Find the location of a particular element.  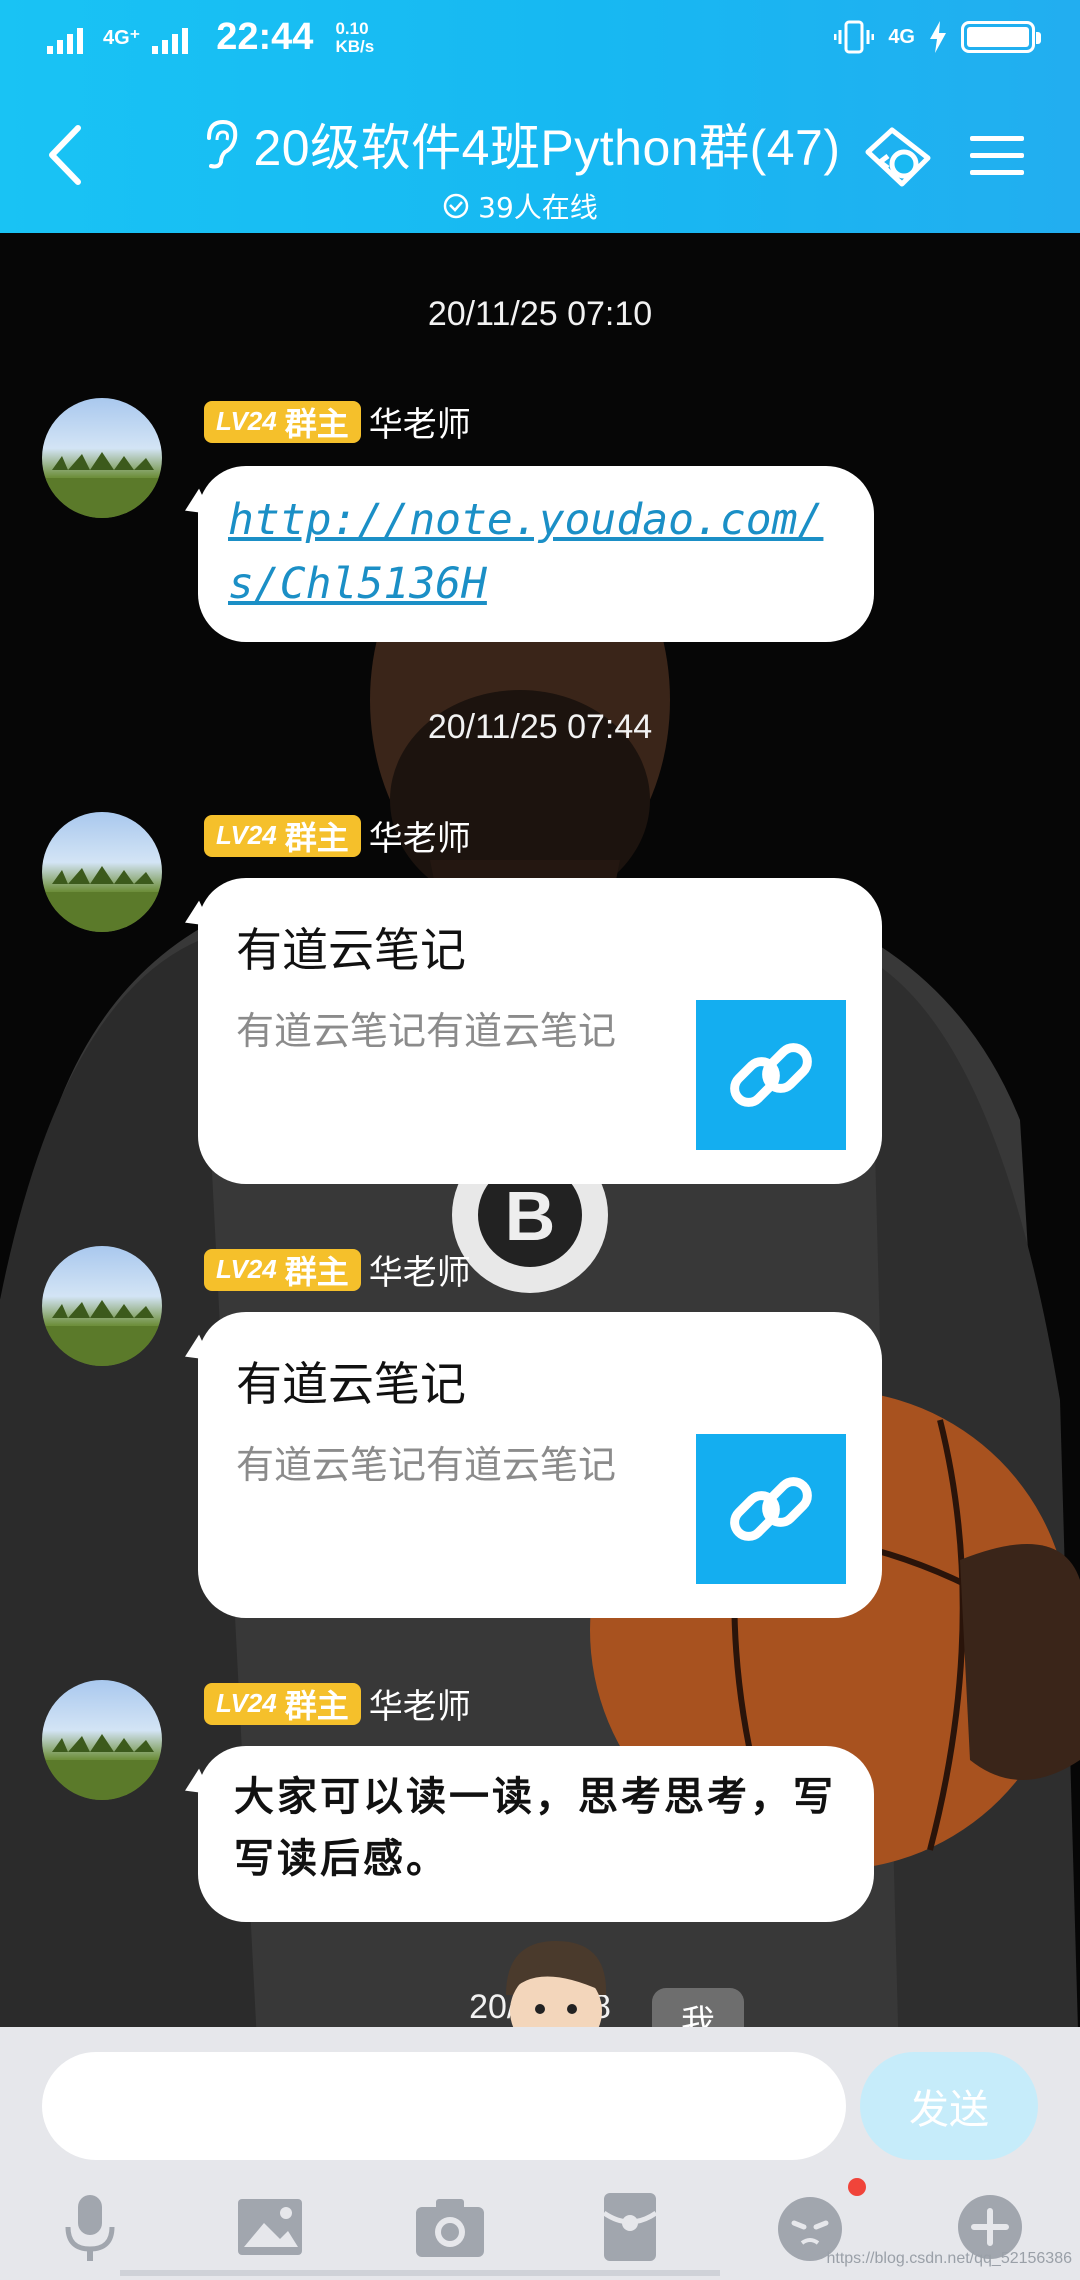

text-message-bubble: 大家可以读一读，思考思考，写写读后感。 is located at coordinates (536, 1834).